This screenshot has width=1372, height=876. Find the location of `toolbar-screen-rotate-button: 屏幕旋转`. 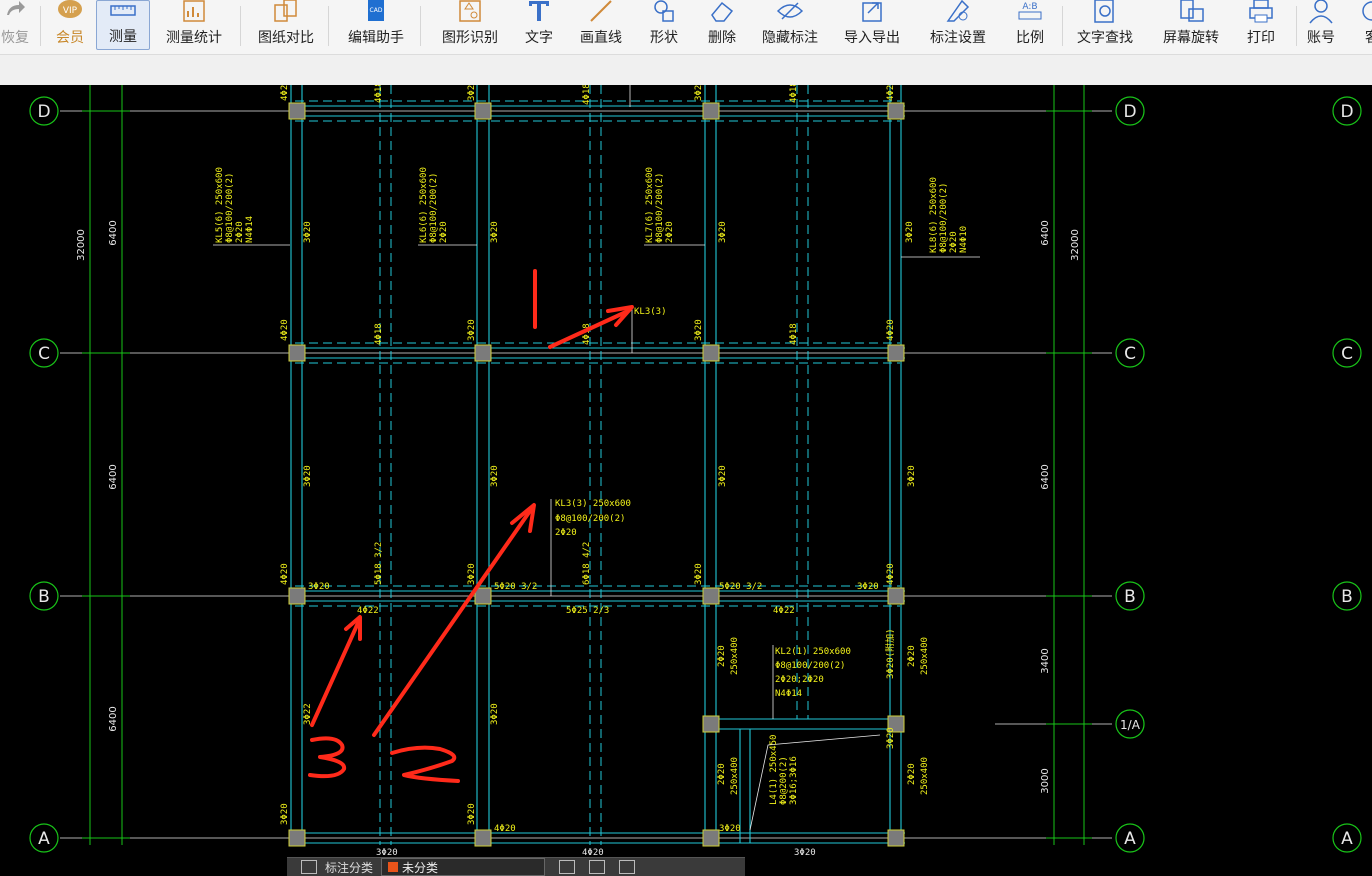

toolbar-screen-rotate-button: 屏幕旋转 is located at coordinates (1191, 25).